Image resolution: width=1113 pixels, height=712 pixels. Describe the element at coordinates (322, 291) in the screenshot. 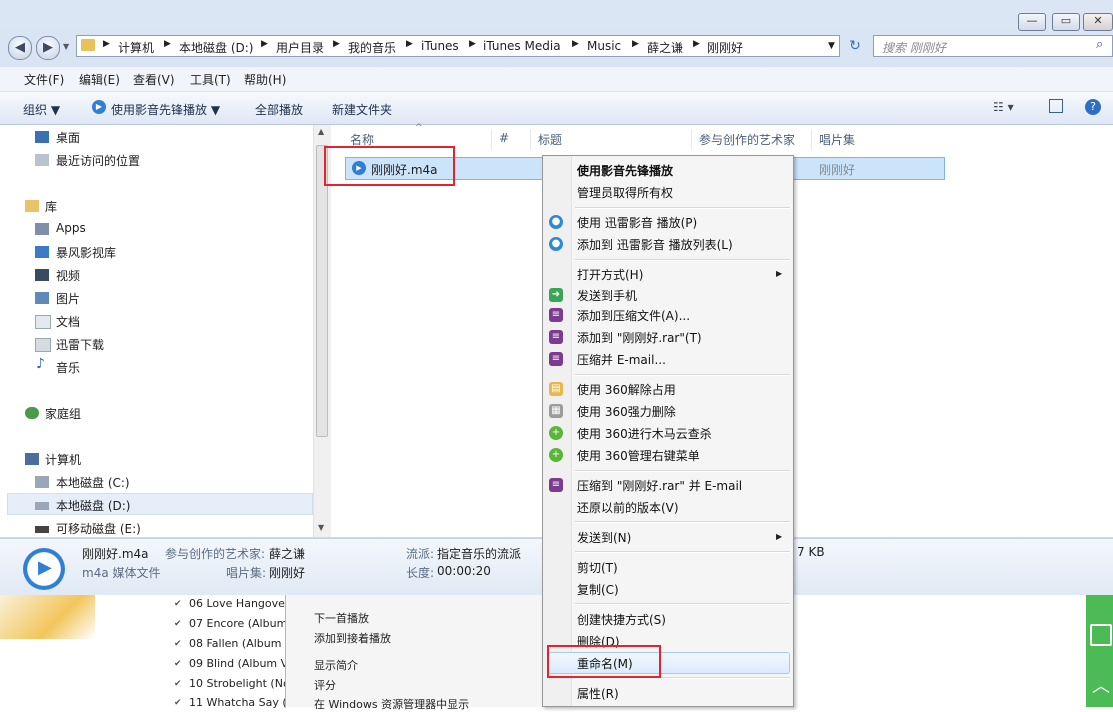

I see `scroll-thumb` at that location.